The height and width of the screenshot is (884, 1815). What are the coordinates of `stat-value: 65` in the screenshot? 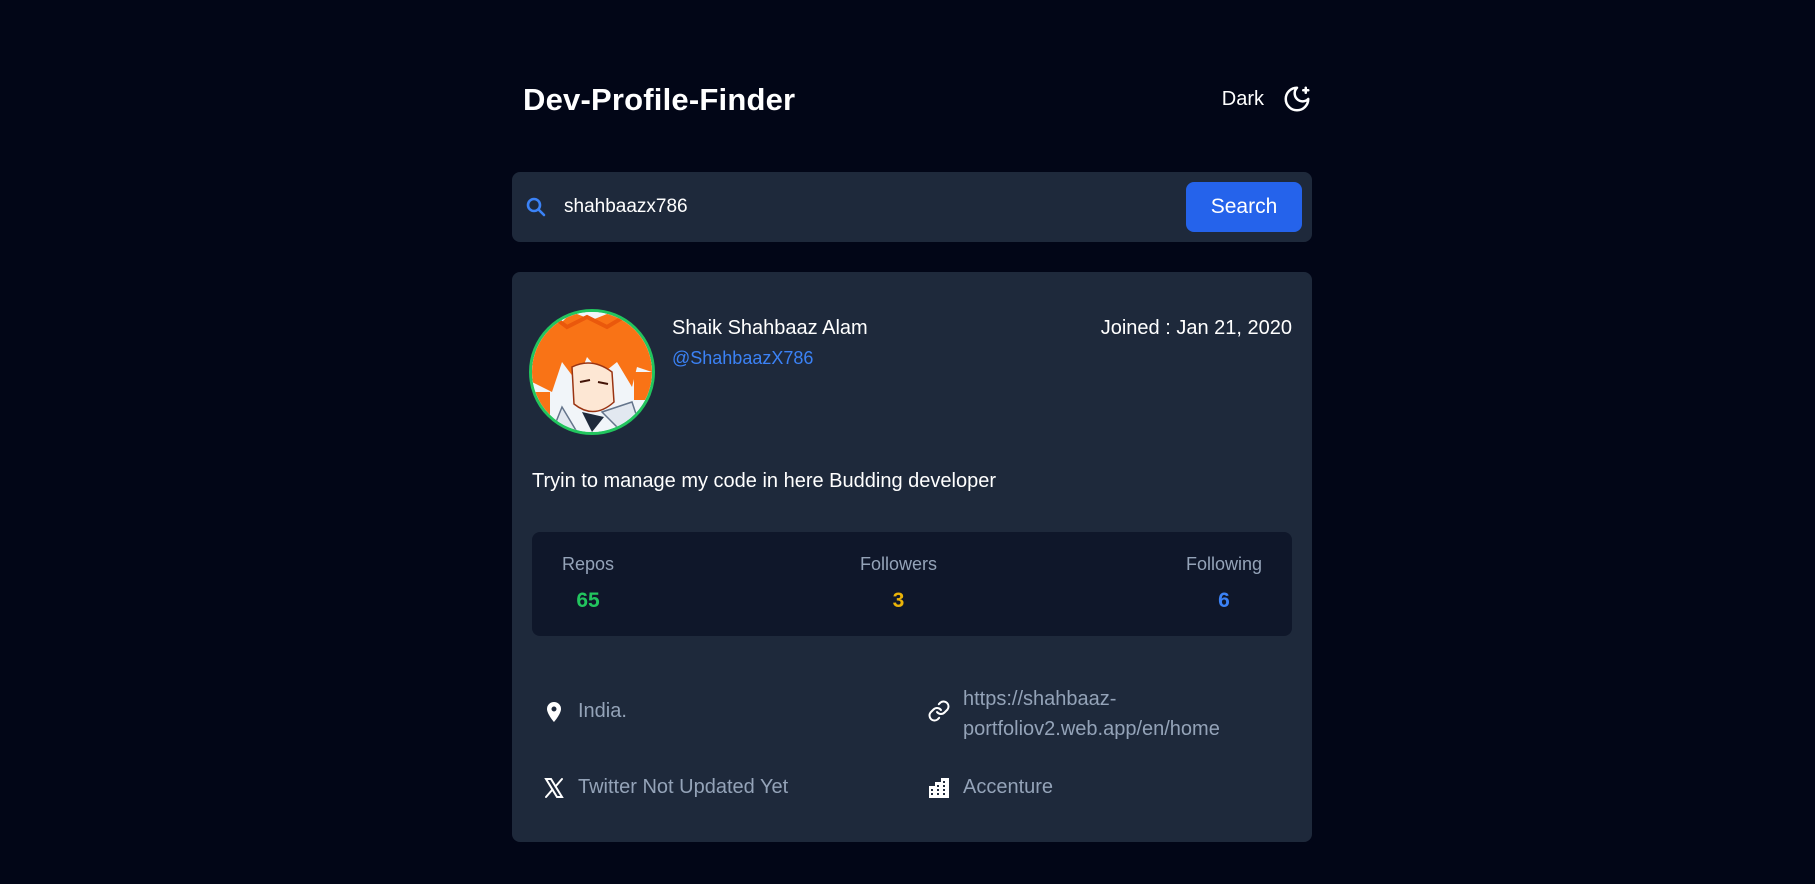 It's located at (588, 600).